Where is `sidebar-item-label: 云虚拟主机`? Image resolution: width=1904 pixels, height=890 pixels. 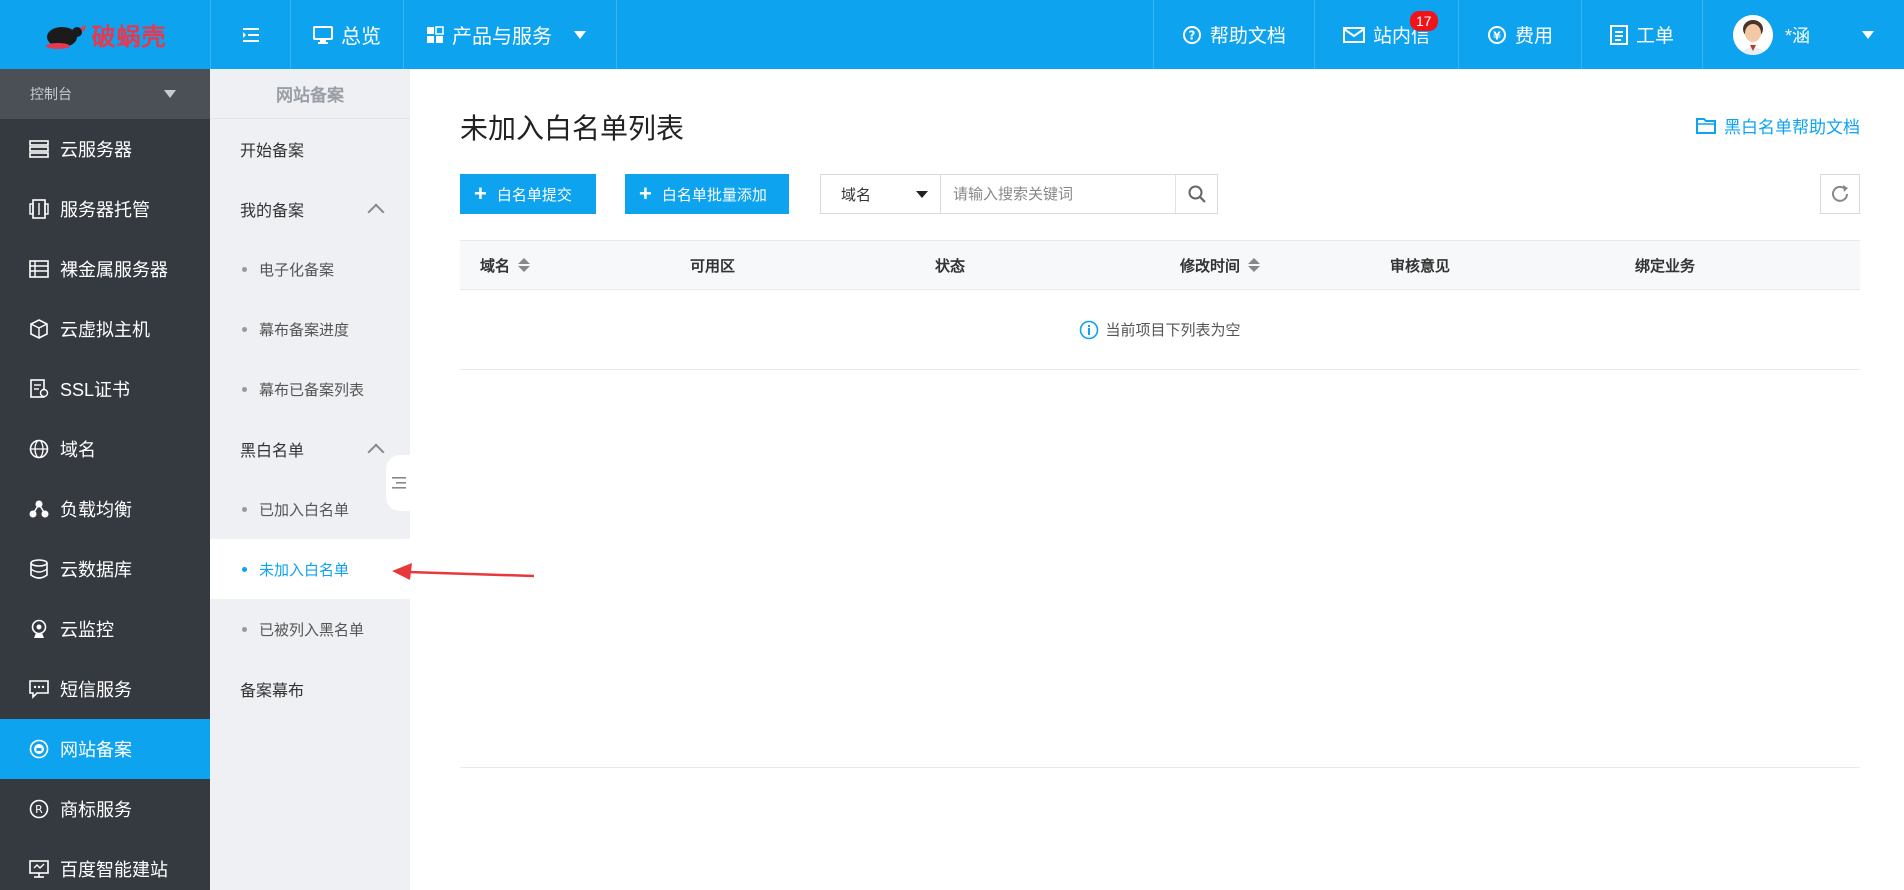
sidebar-item-label: 云虚拟主机 is located at coordinates (105, 330).